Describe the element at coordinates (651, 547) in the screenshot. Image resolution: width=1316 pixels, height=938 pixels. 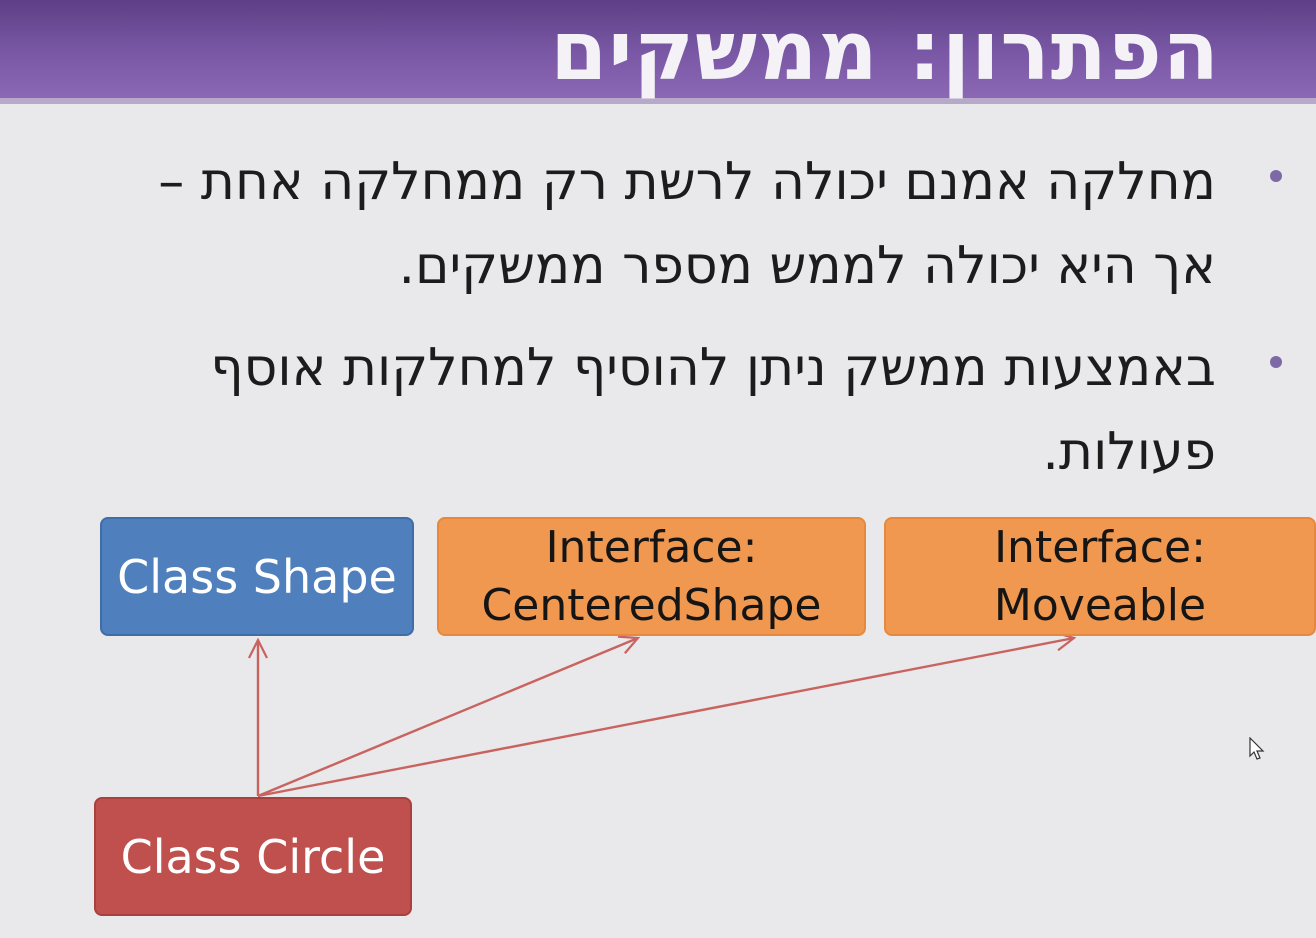
I see `interface-centeredshape-line1: Interface:` at that location.